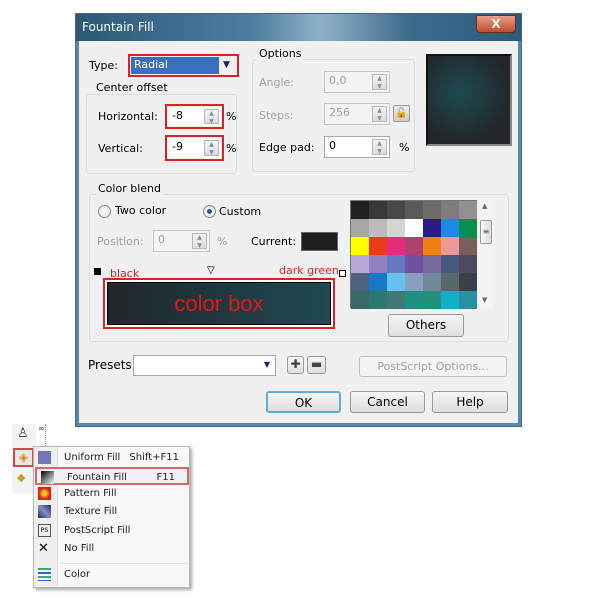  What do you see at coordinates (112, 531) in the screenshot?
I see `menu-item-postscript-fill: PS PostScript Fill` at bounding box center [112, 531].